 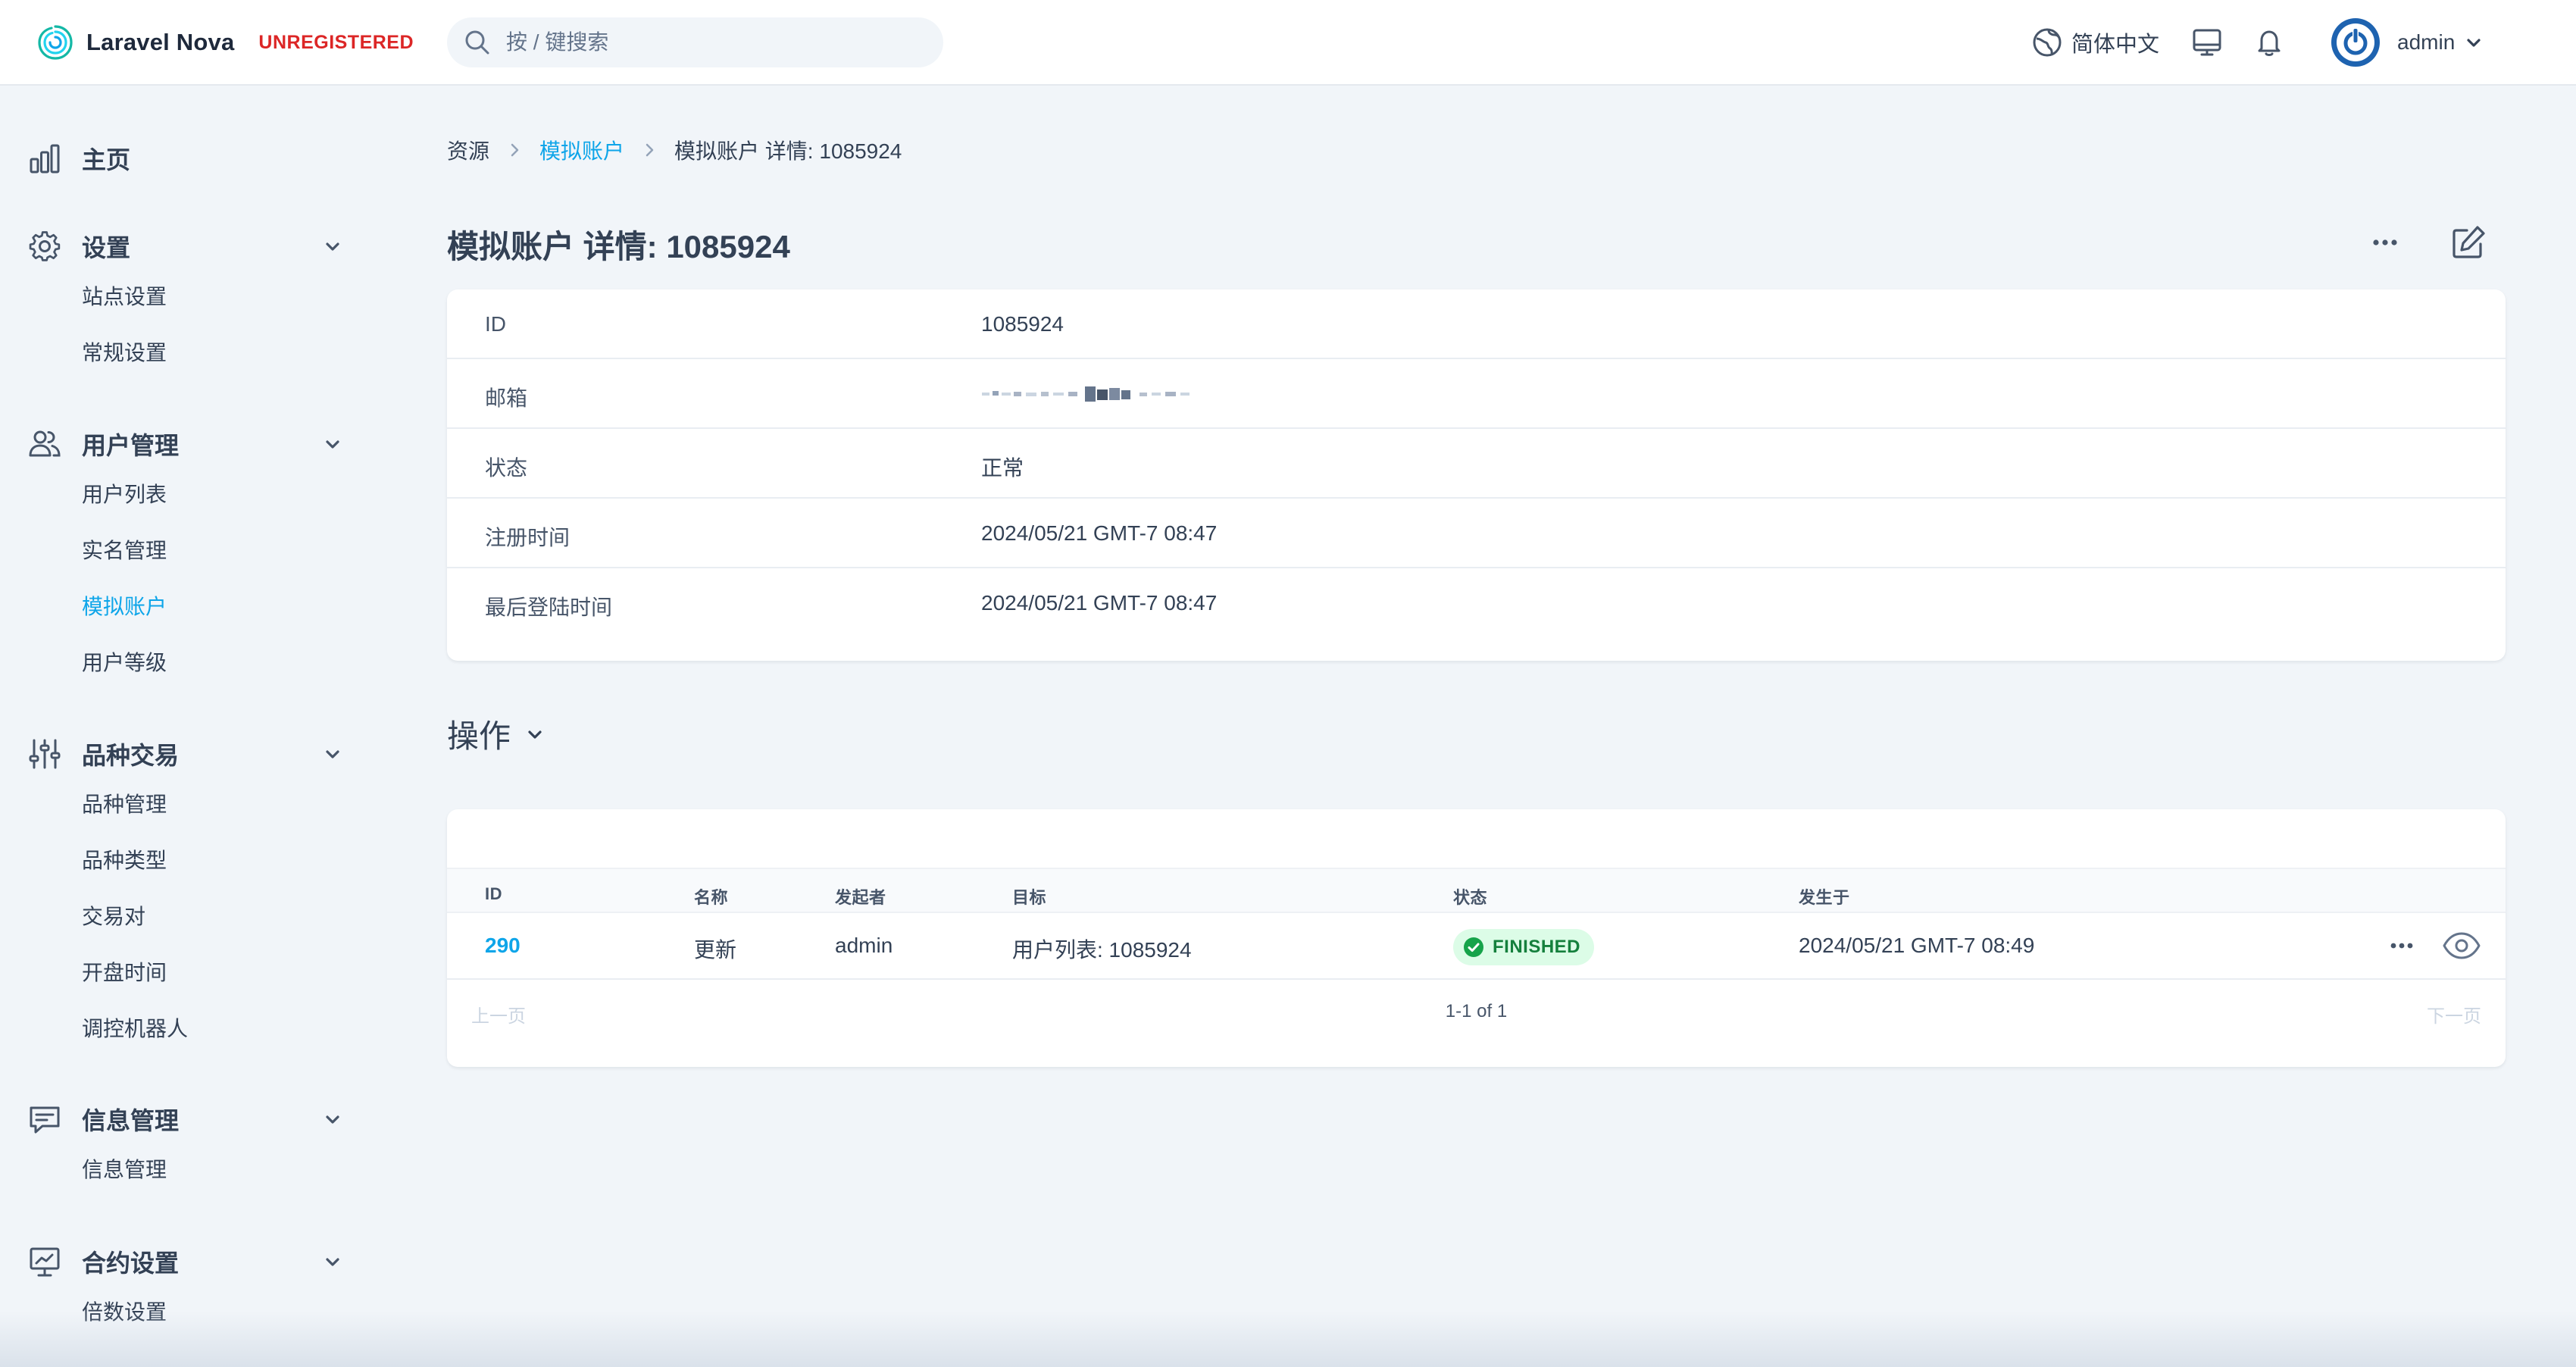 What do you see at coordinates (2454, 1015) in the screenshot?
I see `pagination-next-button: 下一页` at bounding box center [2454, 1015].